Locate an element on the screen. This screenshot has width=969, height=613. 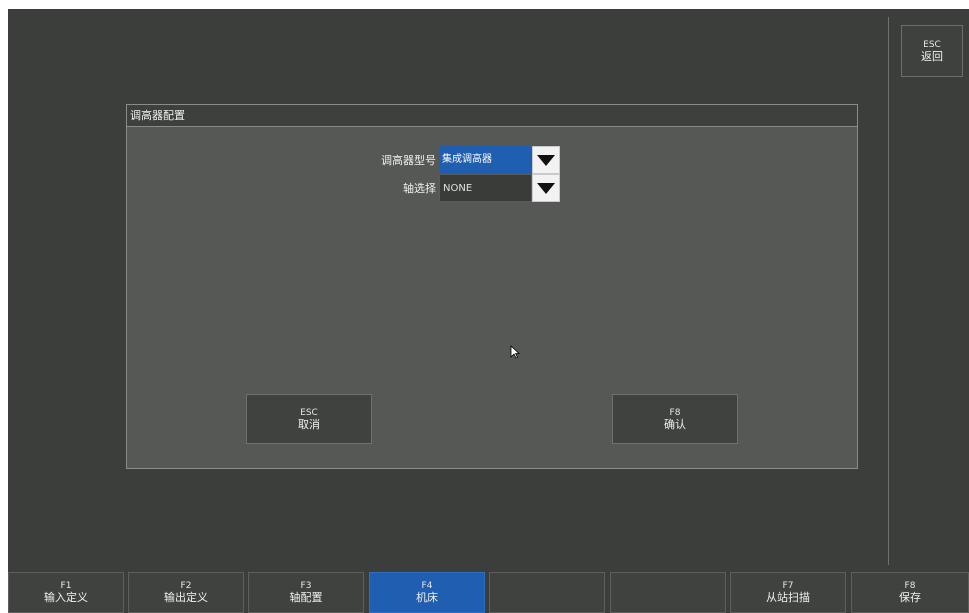
f7-slave-scan-button: F7 从站扫描 is located at coordinates (788, 592).